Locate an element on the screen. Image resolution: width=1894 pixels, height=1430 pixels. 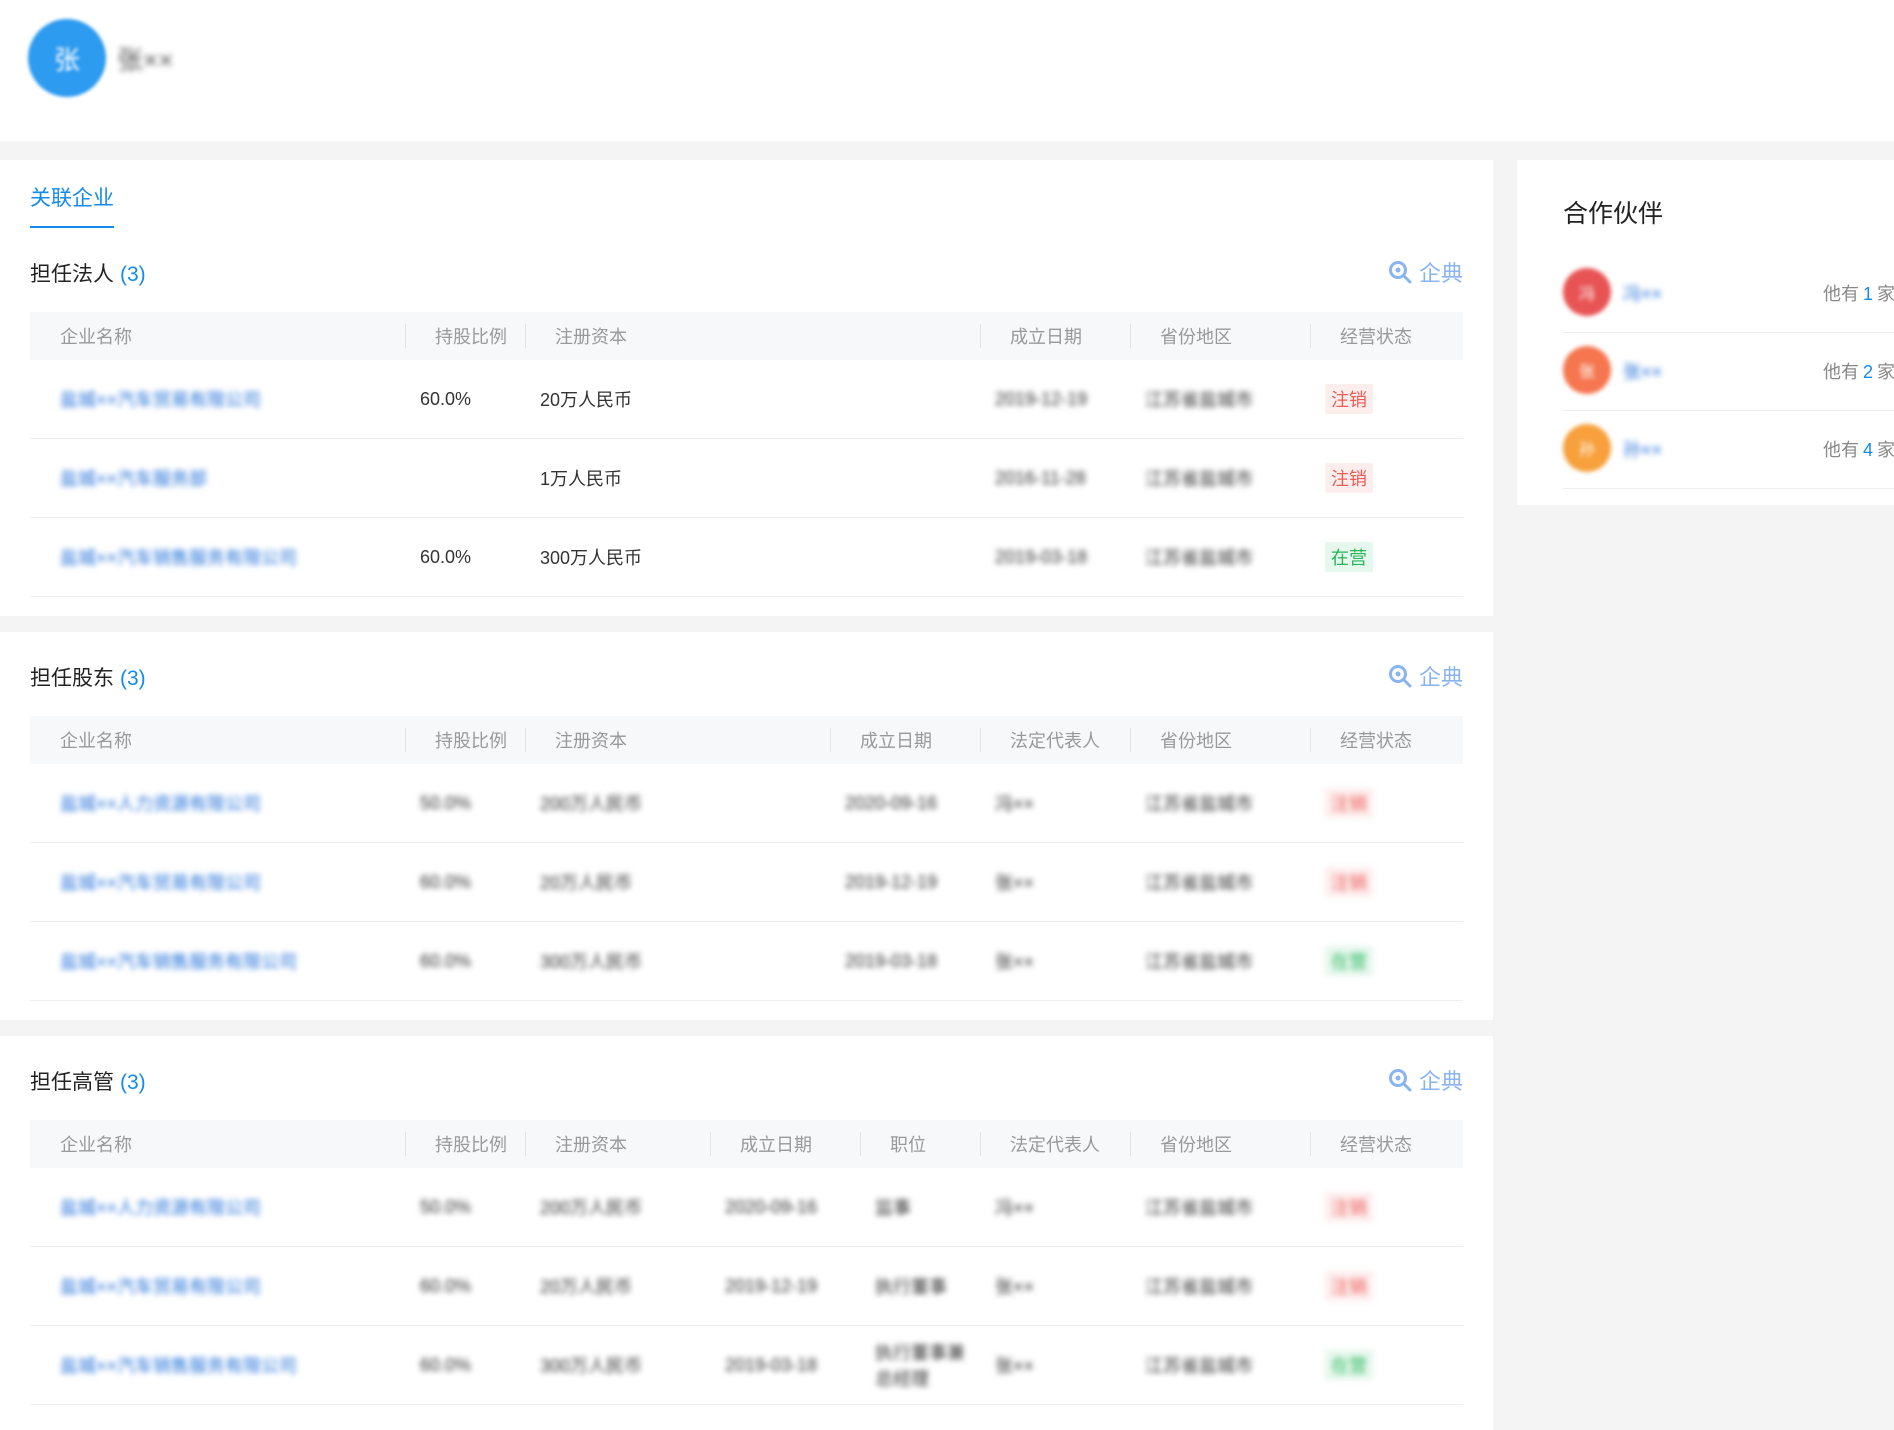
partner-item: 张 张×× 他有2家关 is located at coordinates (1728, 371).